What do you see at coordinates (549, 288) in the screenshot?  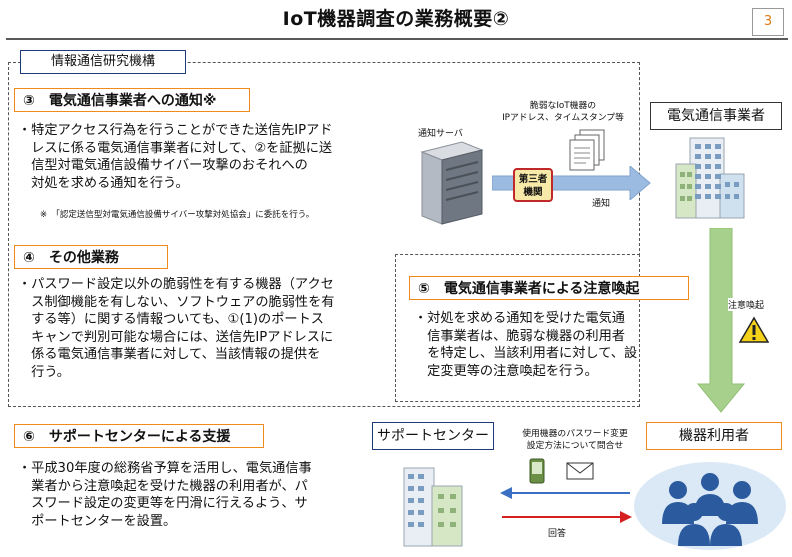 I see `section5-heading: ⑤ 電気通信事業者による注意喚起` at bounding box center [549, 288].